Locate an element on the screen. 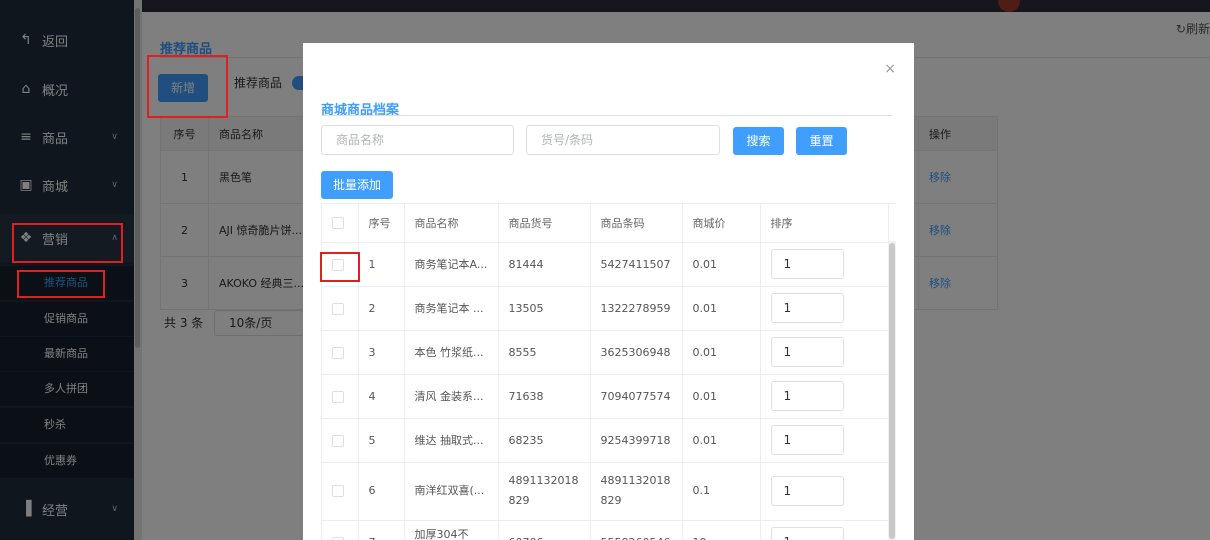  cell-index: 3 is located at coordinates (381, 352).